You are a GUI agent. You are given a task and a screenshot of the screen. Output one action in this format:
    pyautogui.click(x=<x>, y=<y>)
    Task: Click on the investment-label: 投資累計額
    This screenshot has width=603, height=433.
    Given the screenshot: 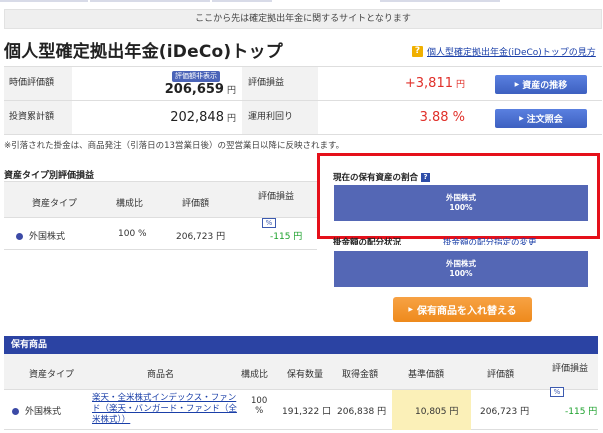 What is the action you would take?
    pyautogui.click(x=38, y=117)
    